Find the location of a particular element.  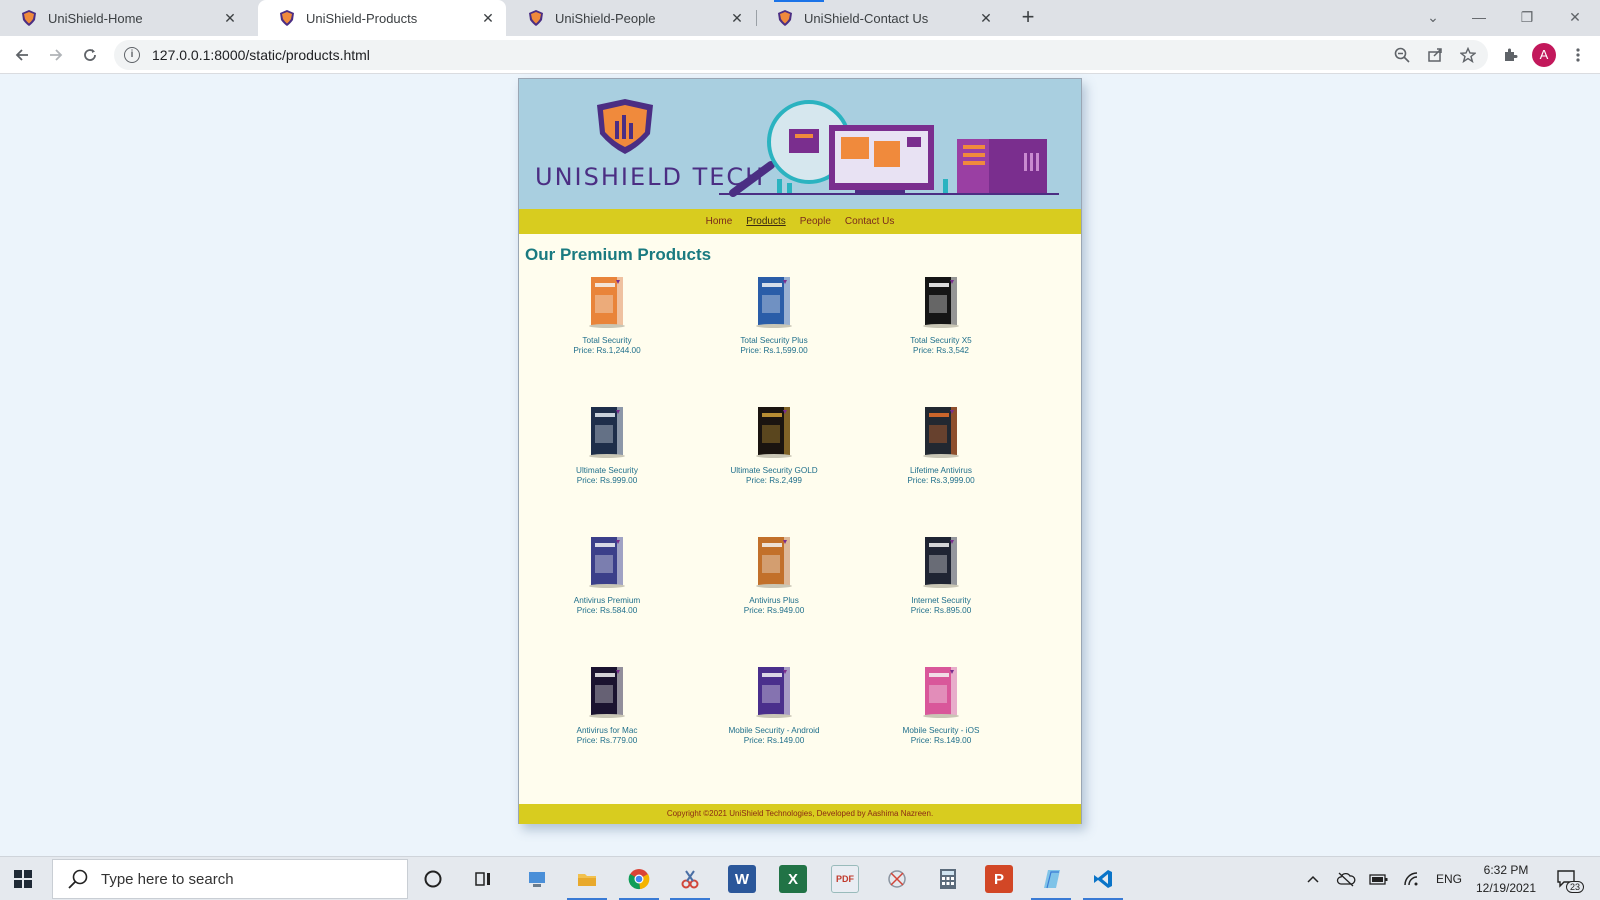

tab-title: UniShield-Products is located at coordinates (362, 18).